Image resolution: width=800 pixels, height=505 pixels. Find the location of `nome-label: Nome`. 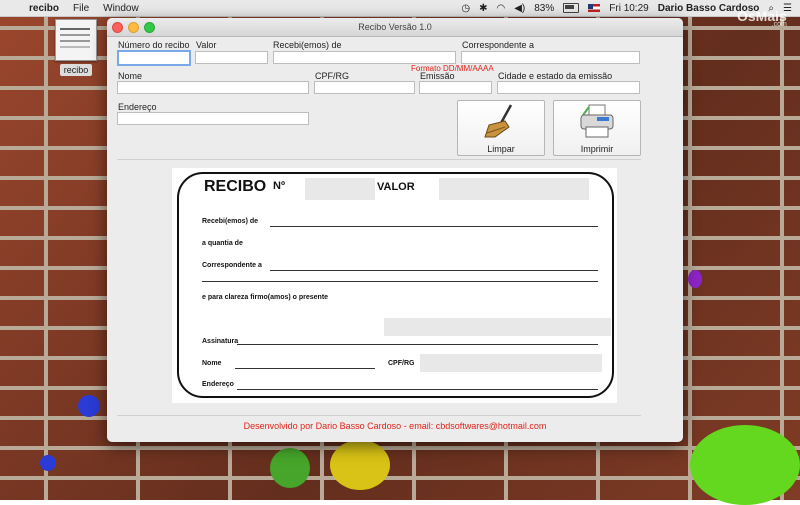

nome-label: Nome is located at coordinates (130, 76).